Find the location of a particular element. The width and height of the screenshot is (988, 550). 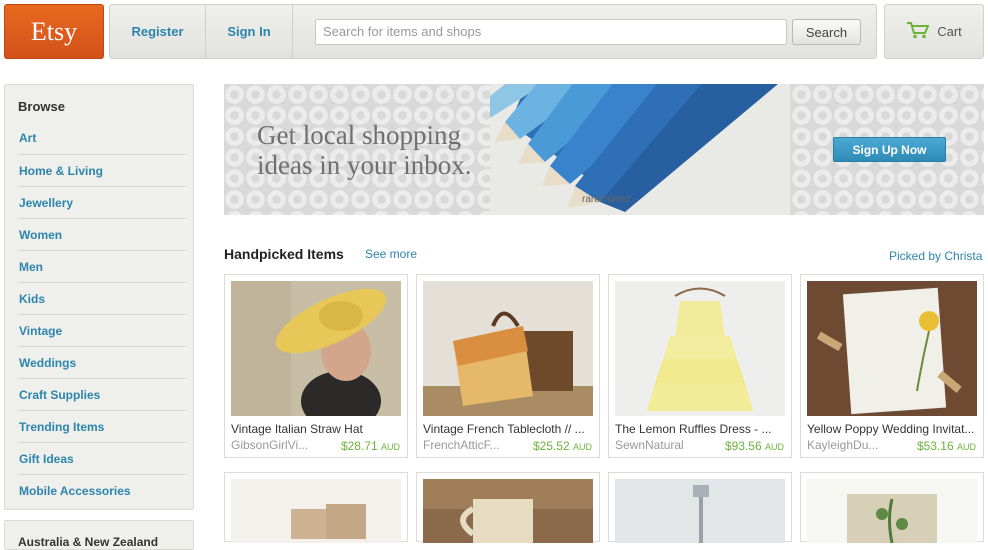

picked-by-link: Picked by Christa is located at coordinates (935, 256).